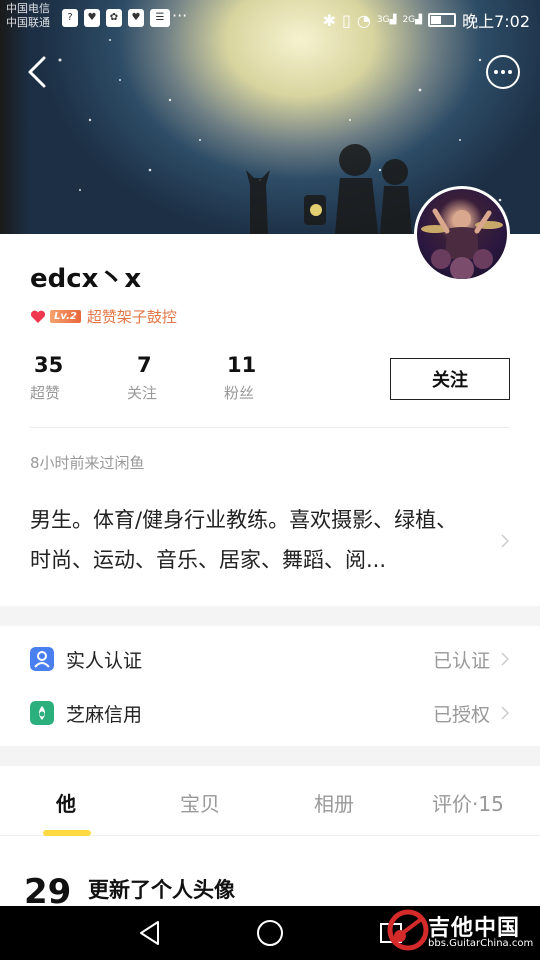 This screenshot has width=540, height=960. What do you see at coordinates (70, 18) in the screenshot?
I see `notification-app-icon: ?` at bounding box center [70, 18].